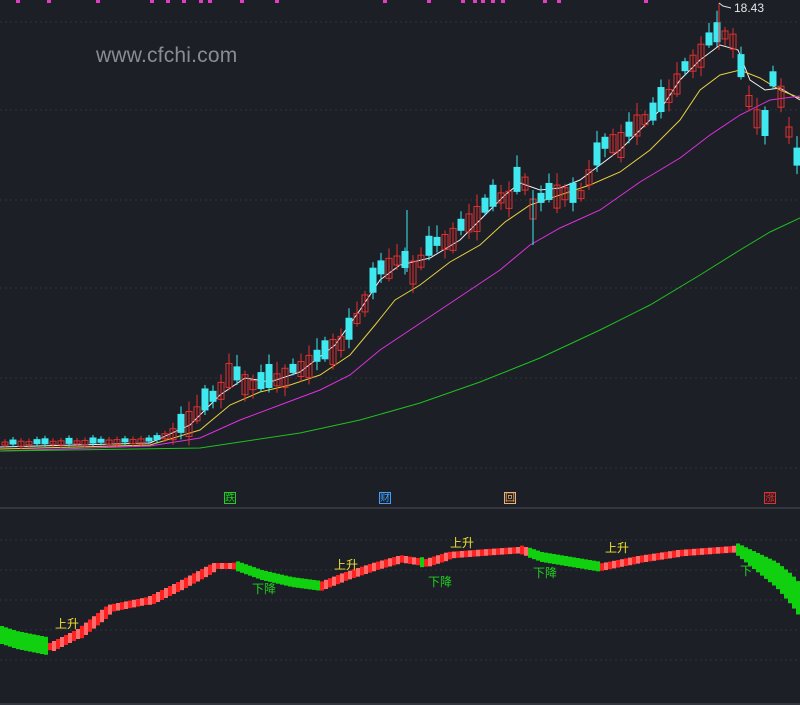 This screenshot has width=800, height=705. Describe the element at coordinates (749, 8) in the screenshot. I see `high-price-label: 18.43` at that location.